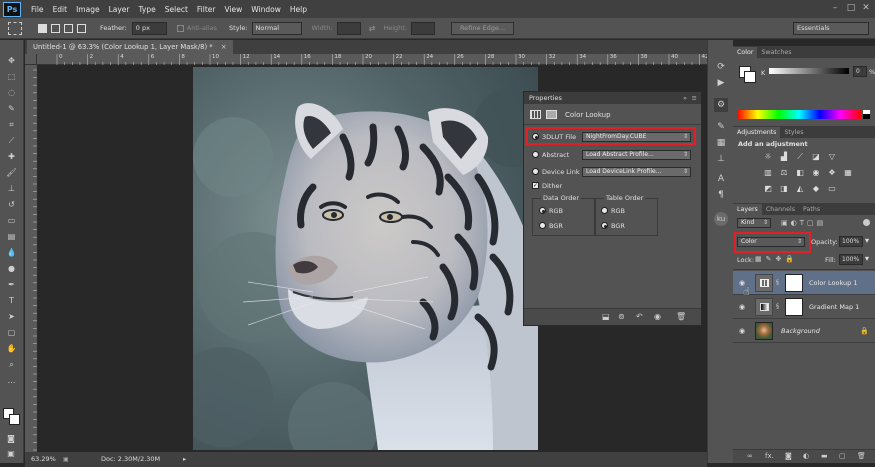 The image size is (875, 467). What do you see at coordinates (14, 419) in the screenshot?
I see `background-color-swatch` at bounding box center [14, 419].